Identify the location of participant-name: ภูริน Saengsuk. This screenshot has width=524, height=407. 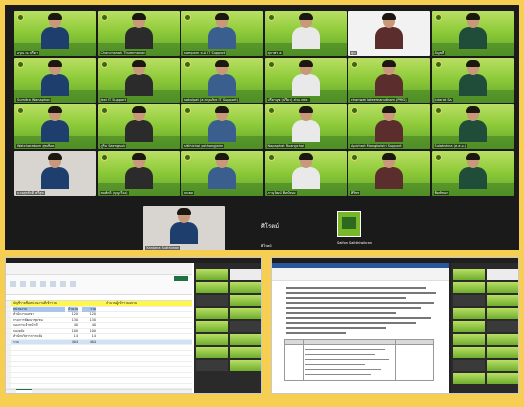
(113, 146).